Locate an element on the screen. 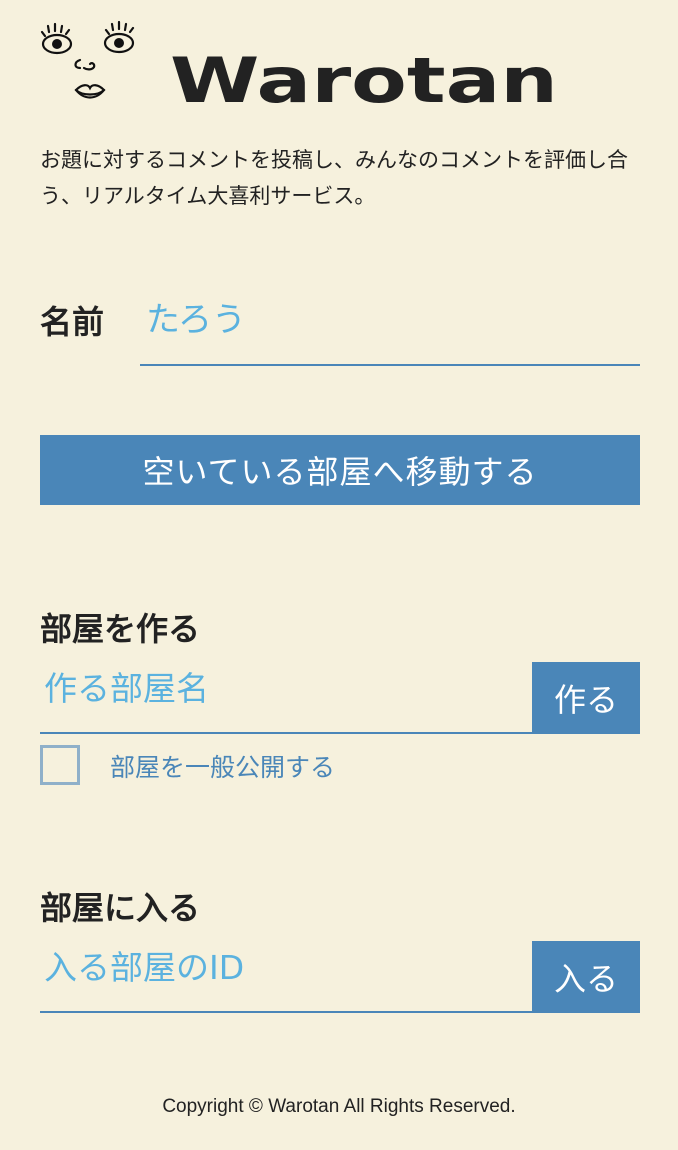 This screenshot has height=1150, width=678. footer-copyright: Copyright © Warotan All Rights Reserved. is located at coordinates (339, 1106).